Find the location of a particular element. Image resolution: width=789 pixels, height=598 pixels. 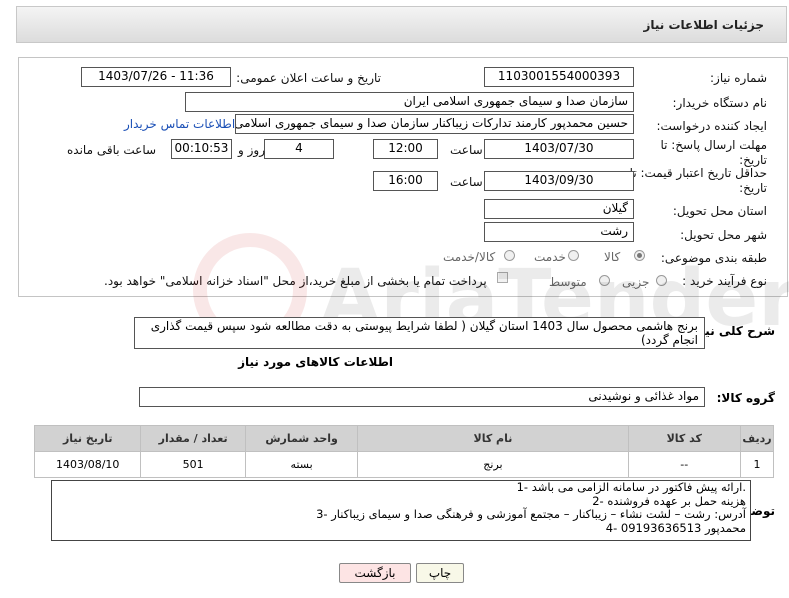

announce-datetime-label: تاریخ و ساعت اعلان عمومی: is located at coordinates (308, 78).